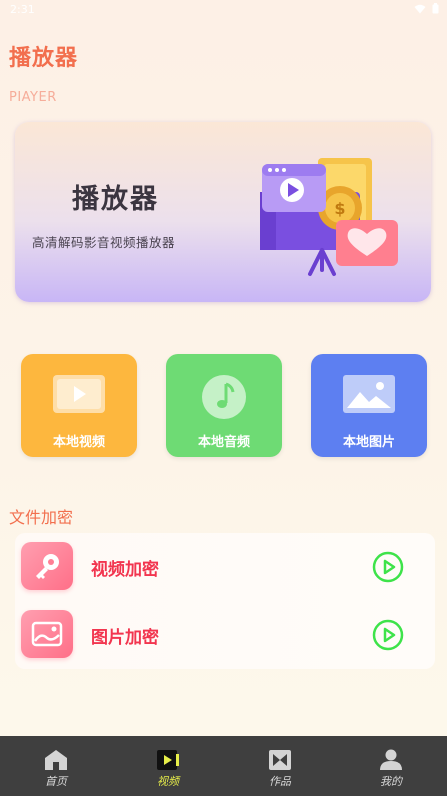 Image resolution: width=447 pixels, height=796 pixels. I want to click on image-icon, so click(47, 634).